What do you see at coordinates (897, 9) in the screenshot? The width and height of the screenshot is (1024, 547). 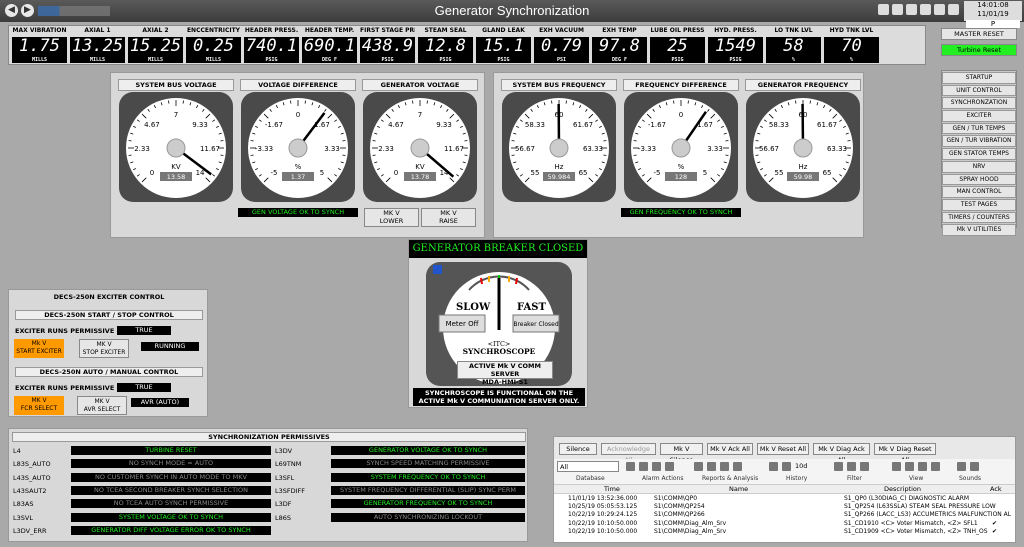 I see `tag-icon` at bounding box center [897, 9].